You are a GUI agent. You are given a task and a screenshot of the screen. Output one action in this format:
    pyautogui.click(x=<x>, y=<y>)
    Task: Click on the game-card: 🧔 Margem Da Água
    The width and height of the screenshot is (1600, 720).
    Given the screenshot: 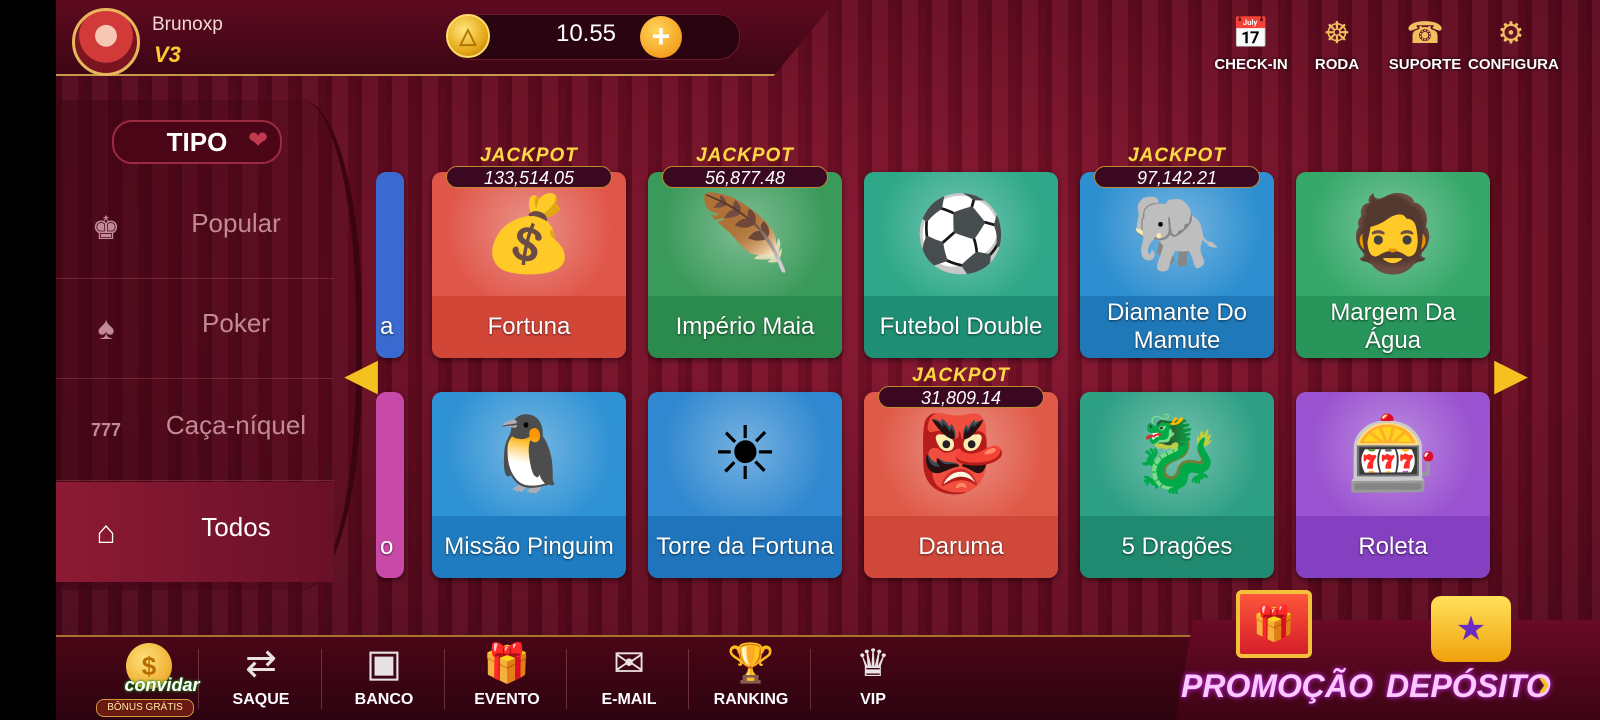 What is the action you would take?
    pyautogui.click(x=1393, y=265)
    